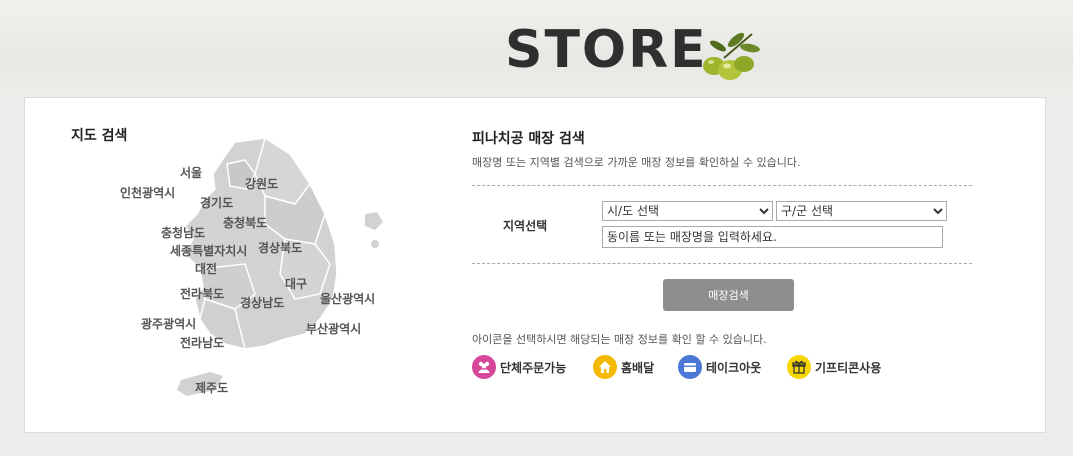  What do you see at coordinates (484, 367) in the screenshot?
I see `group-icon` at bounding box center [484, 367].